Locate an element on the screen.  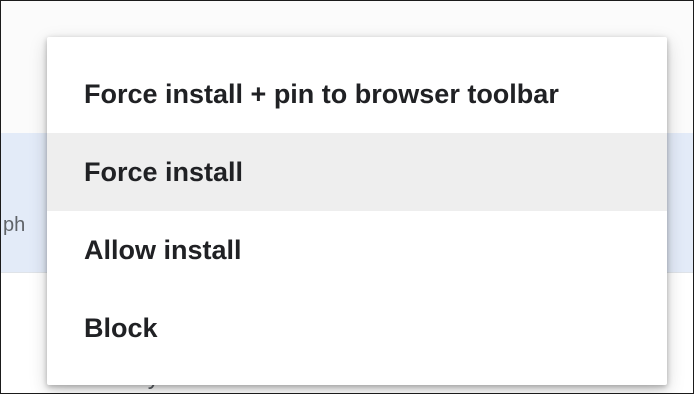
menu-item-label: Force install + pin to browser toolbar is located at coordinates (321, 93).